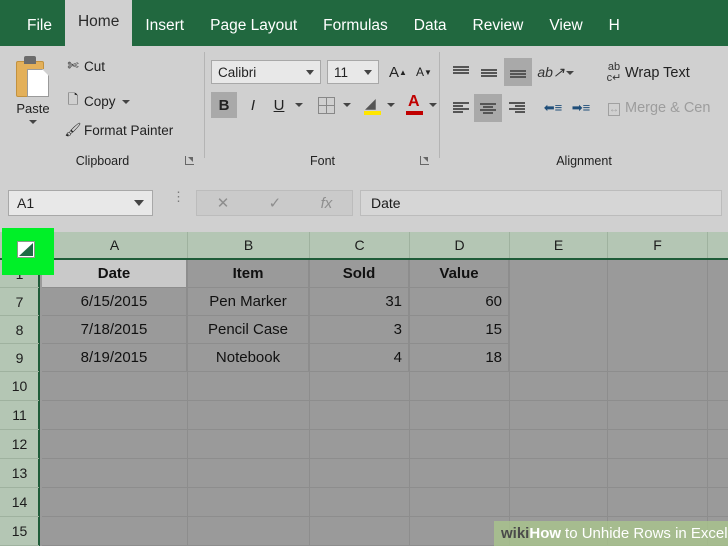  Describe the element at coordinates (73, 65) in the screenshot. I see `scissors-icon: ✄` at that location.